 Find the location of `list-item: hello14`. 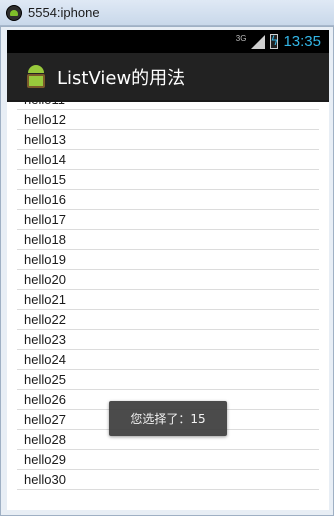

list-item: hello14 is located at coordinates (168, 160).